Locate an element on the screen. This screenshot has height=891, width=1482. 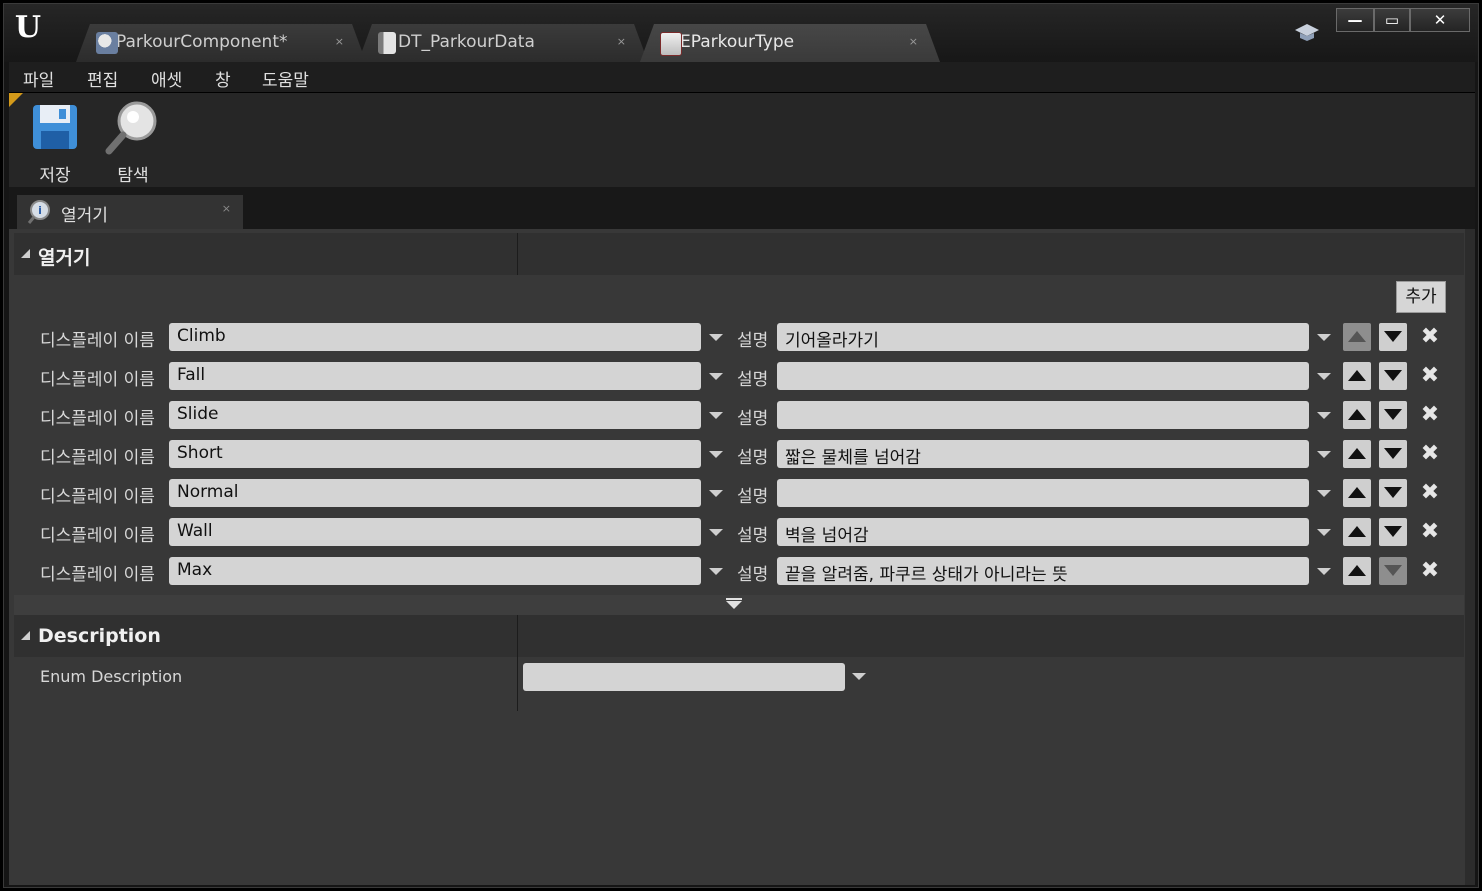
browse-button: 탐색 is located at coordinates (133, 142).